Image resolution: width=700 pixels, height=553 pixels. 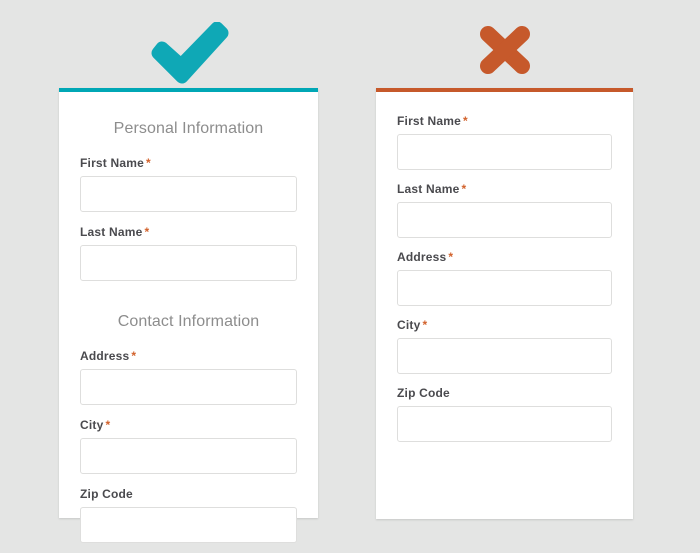 I want to click on input-first-name-good, so click(x=188, y=194).